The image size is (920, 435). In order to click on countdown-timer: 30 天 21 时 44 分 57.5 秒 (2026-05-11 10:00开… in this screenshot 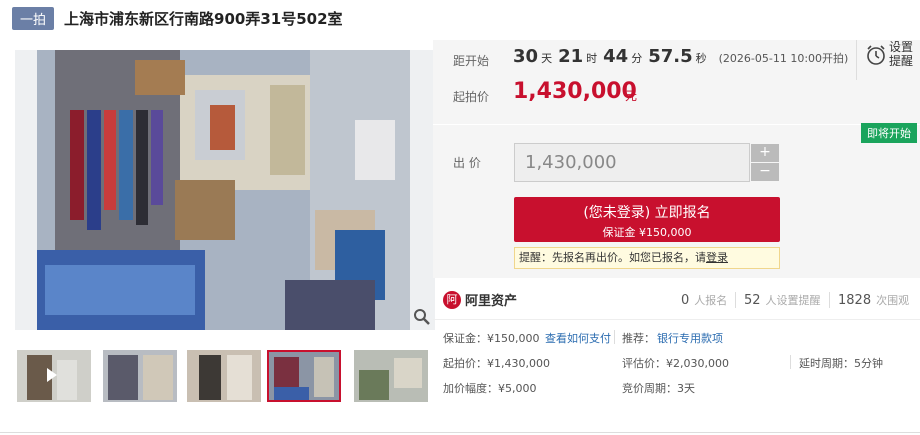, I will do `click(680, 56)`.